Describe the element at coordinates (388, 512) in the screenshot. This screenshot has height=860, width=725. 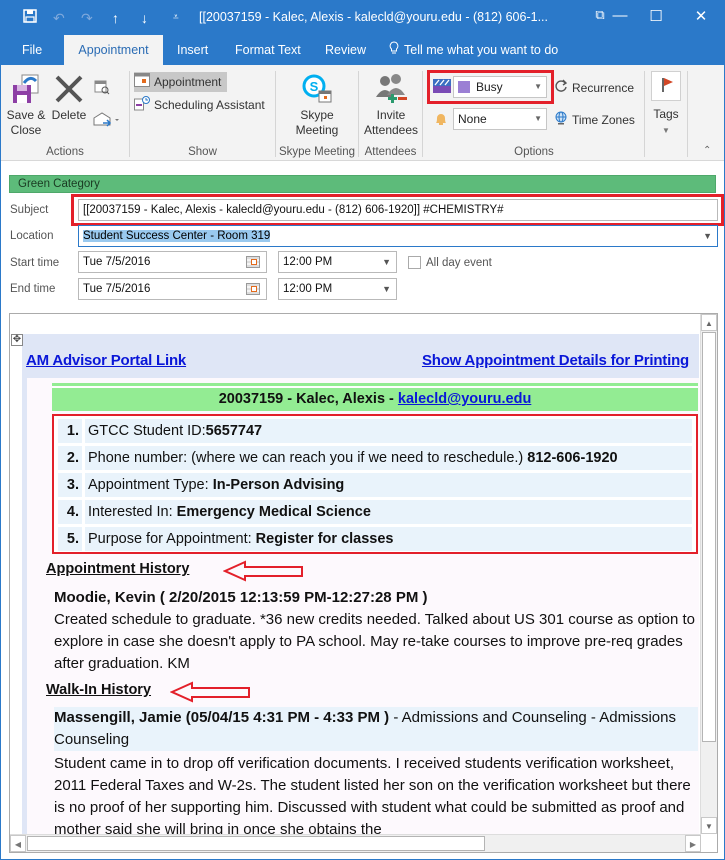
I see `detail-text: Interested In: Emergency Medical Science` at that location.